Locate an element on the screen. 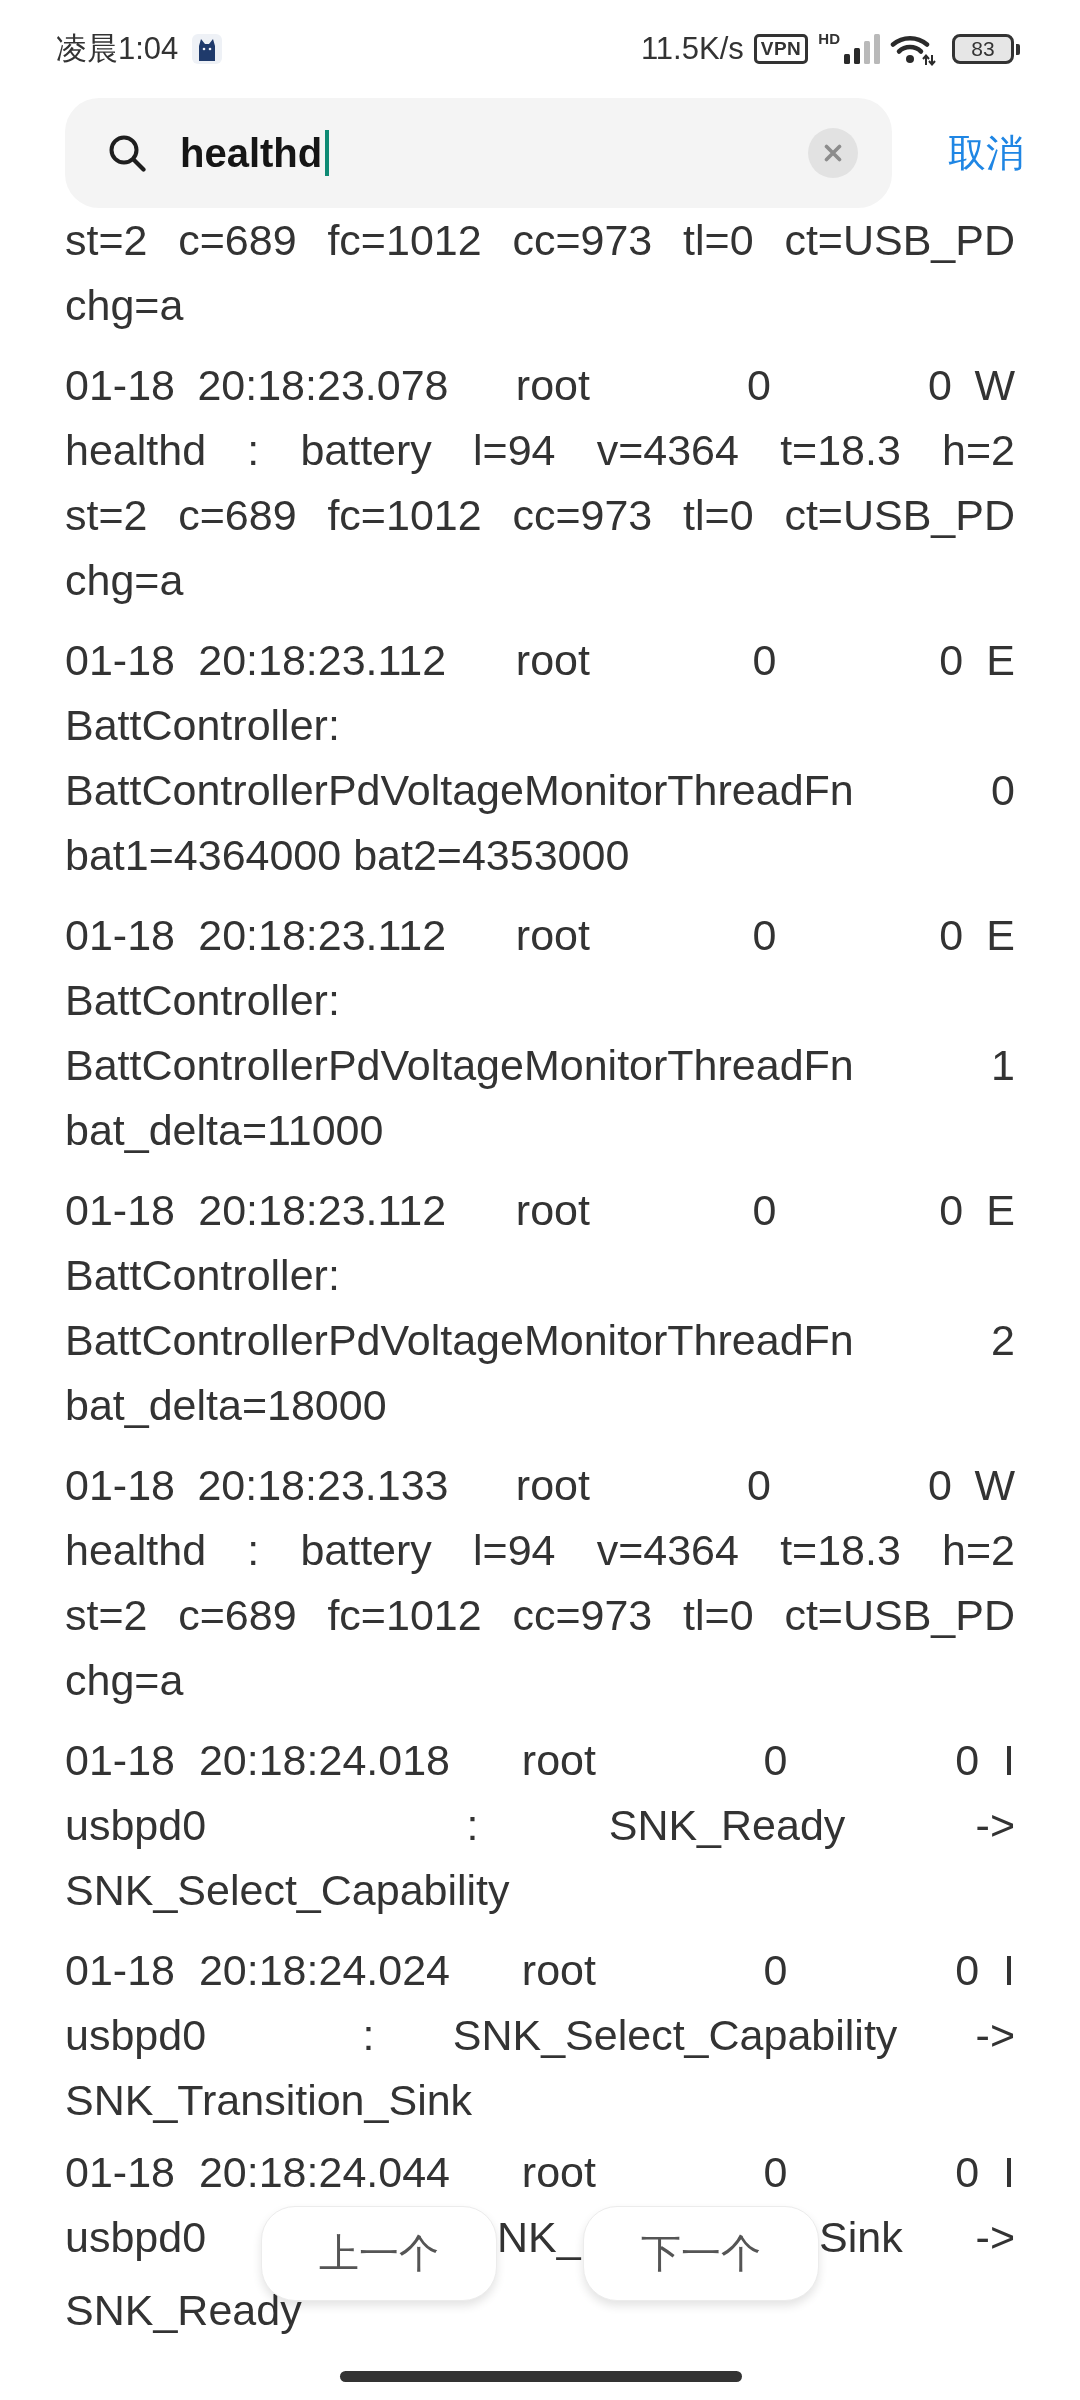 The width and height of the screenshot is (1080, 2400). clear-button is located at coordinates (833, 153).